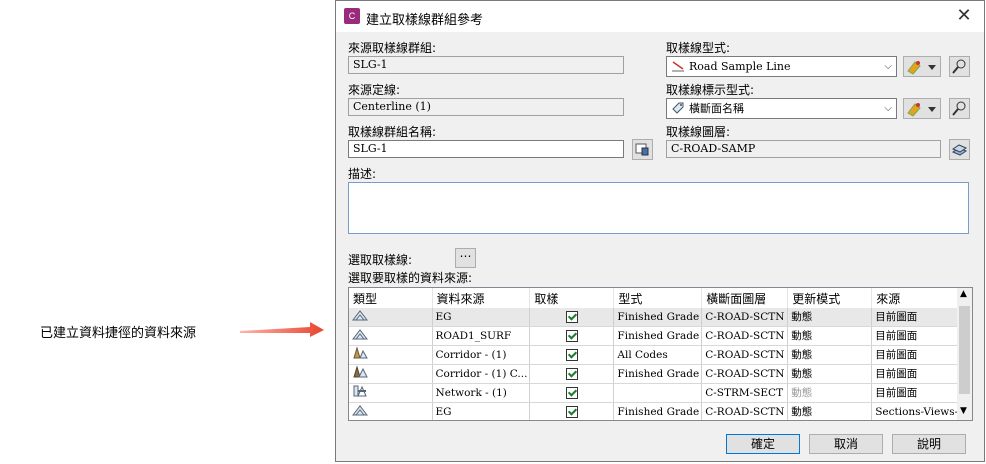  Describe the element at coordinates (959, 108) in the screenshot. I see `label-style-pick-icon` at that location.